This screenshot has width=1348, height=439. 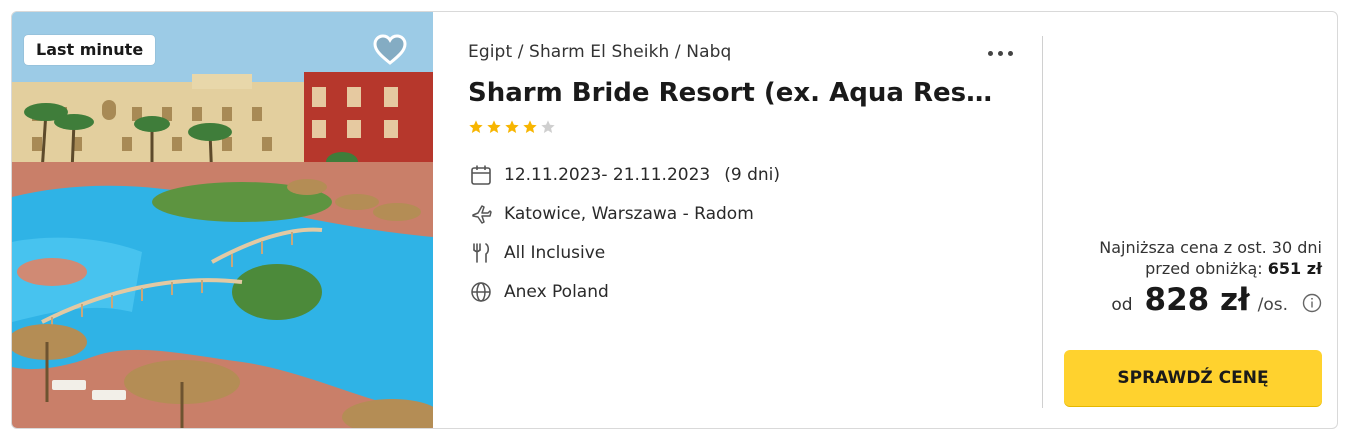 I want to click on vertical-divider, so click(x=1042, y=222).